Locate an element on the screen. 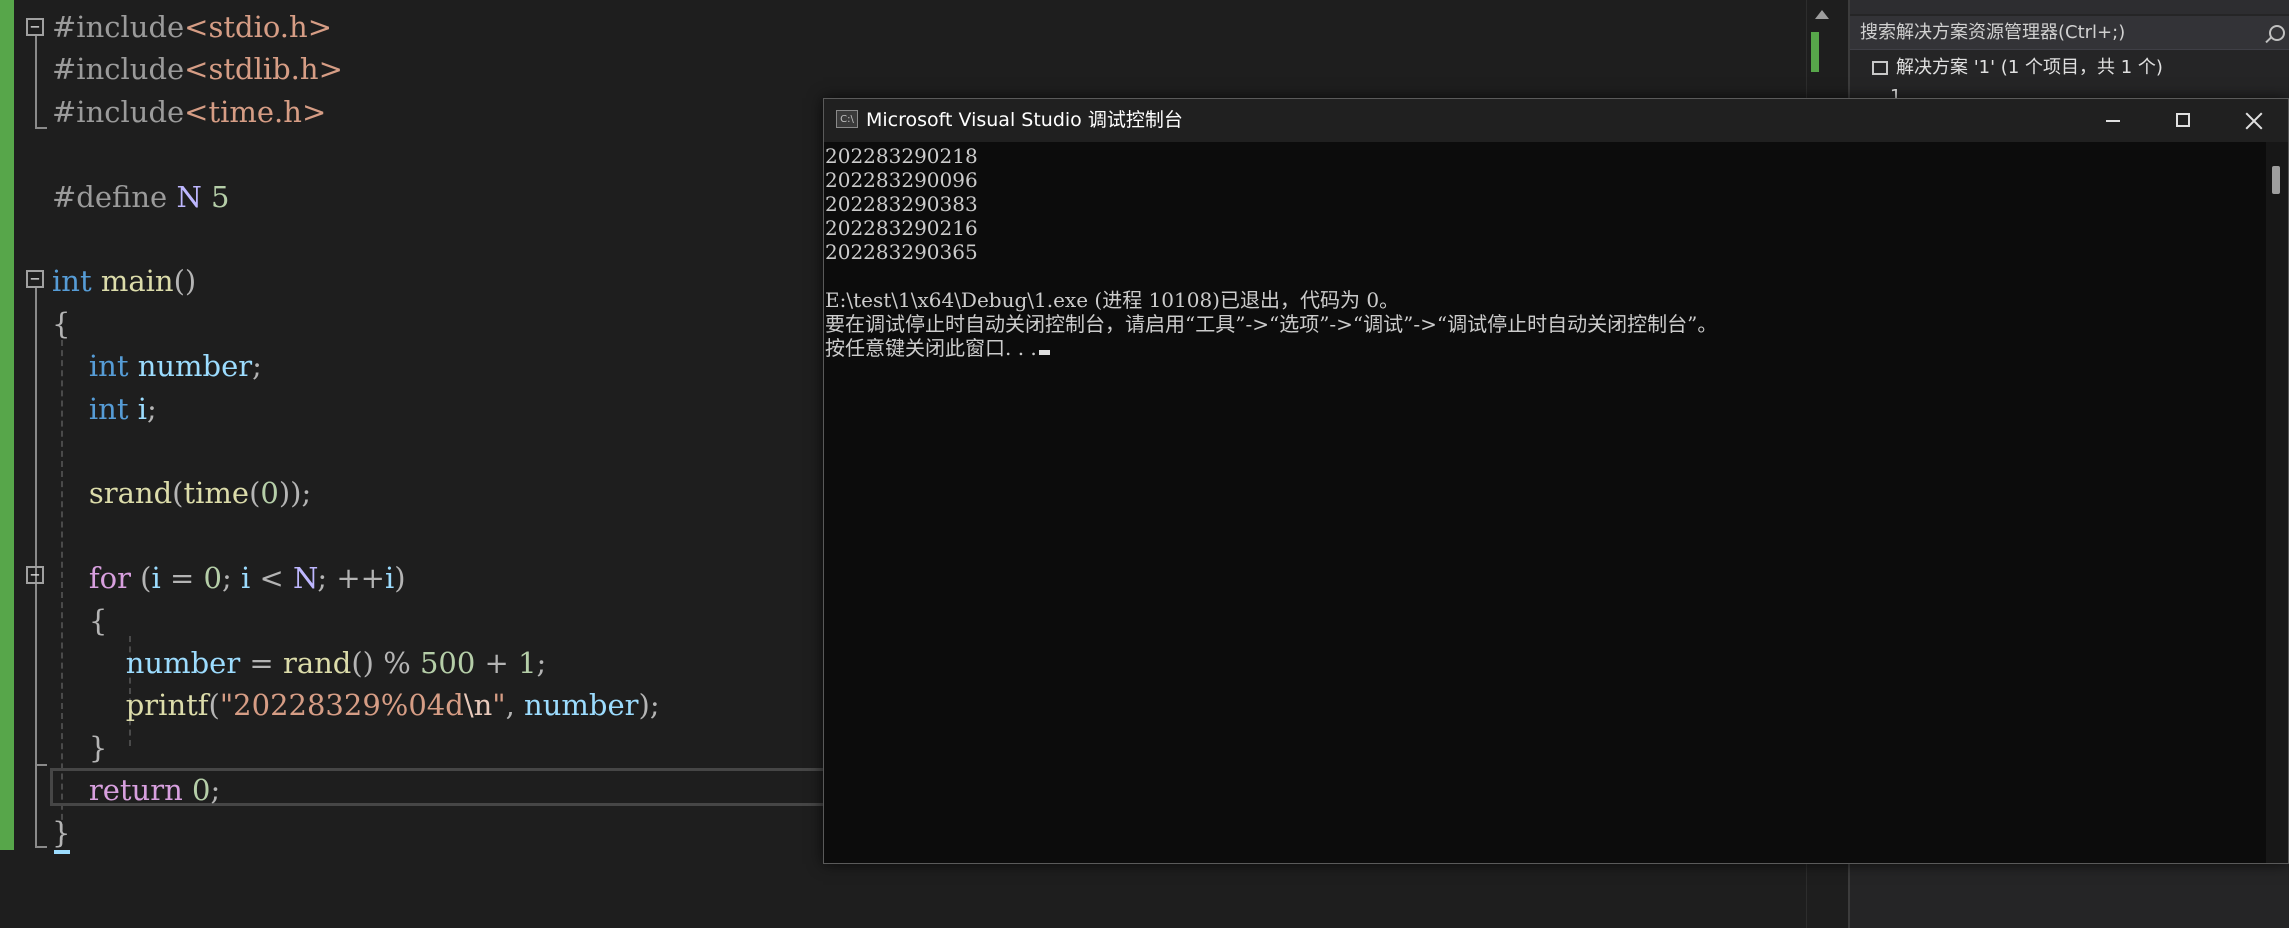  code-line: printf("20228329%04d\n", number); is located at coordinates (356, 705).